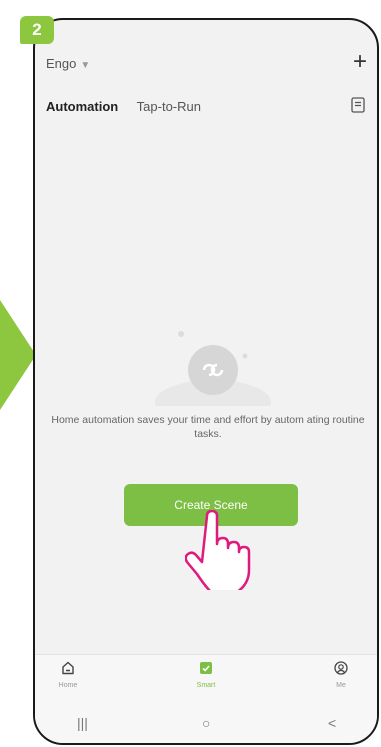 Image resolution: width=381 pixels, height=747 pixels. What do you see at coordinates (341, 668) in the screenshot?
I see `profile-icon` at bounding box center [341, 668].